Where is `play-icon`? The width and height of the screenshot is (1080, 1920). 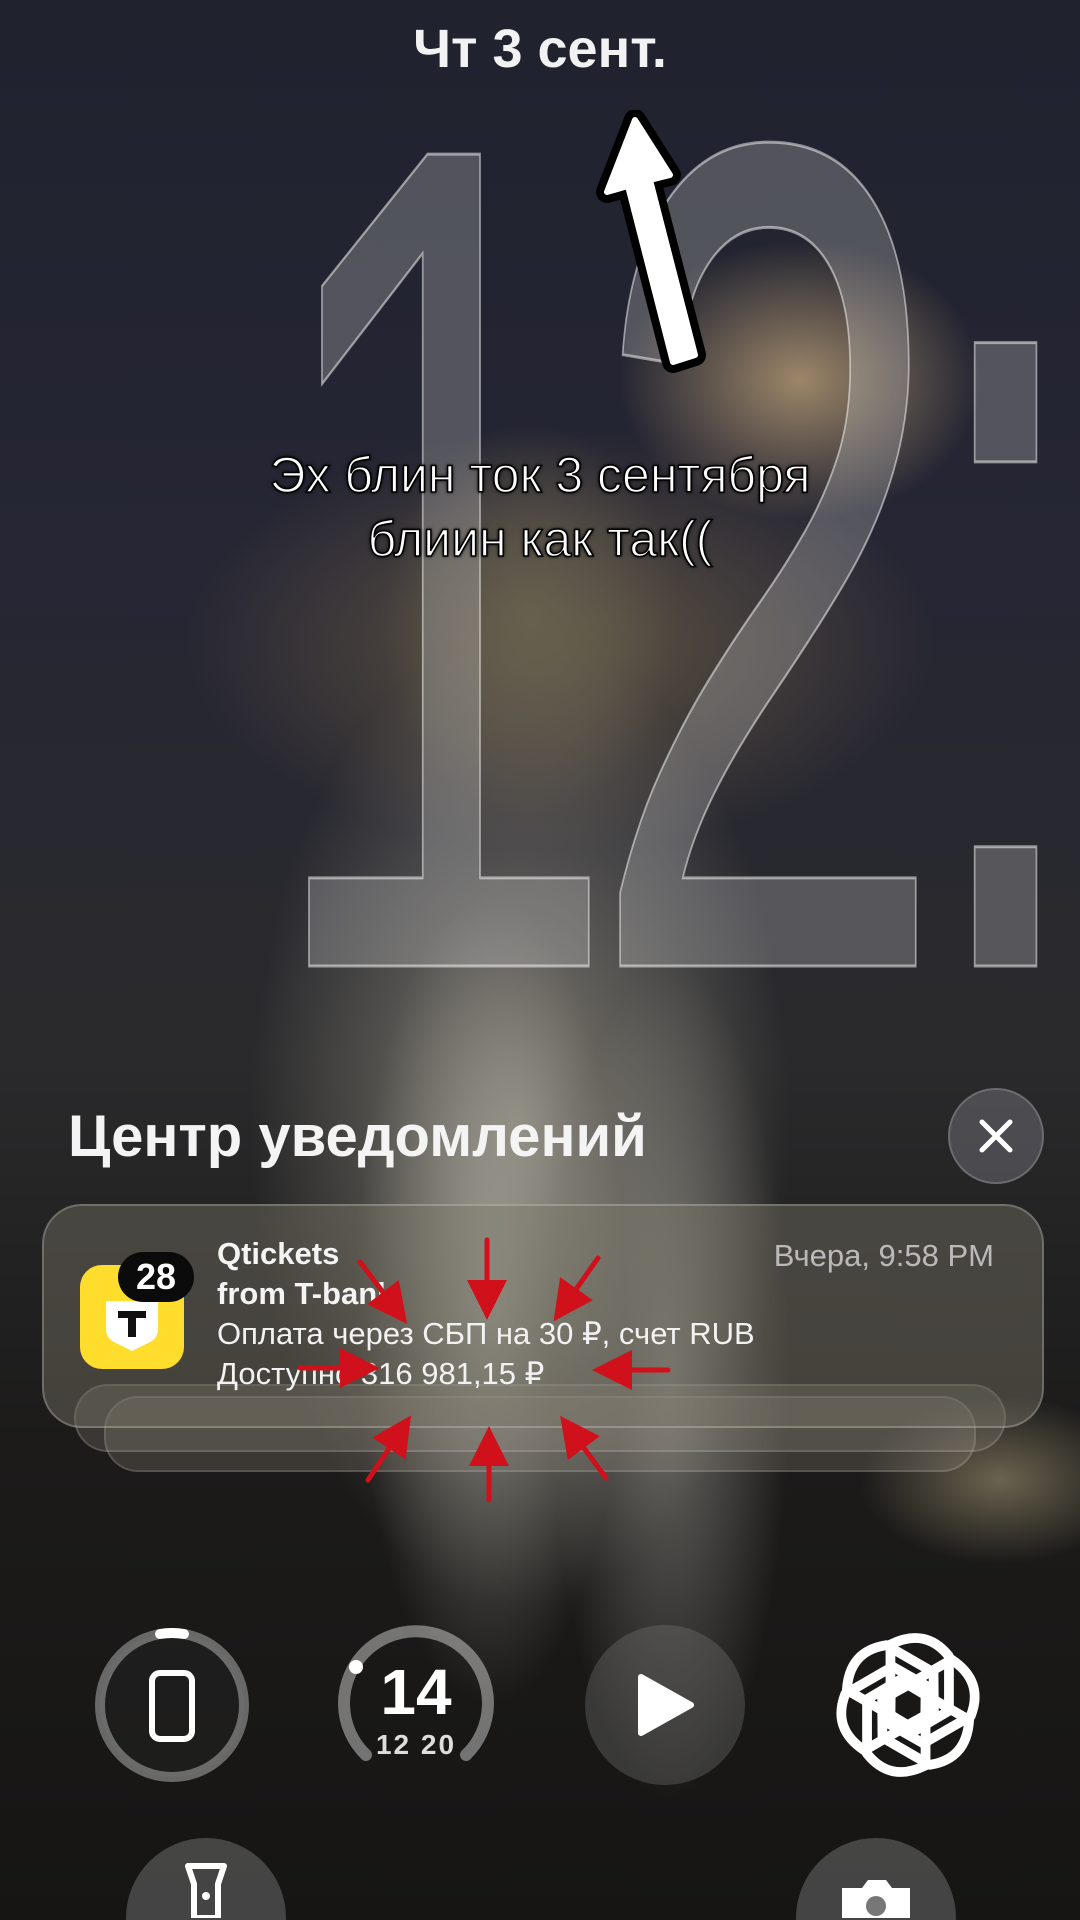 play-icon is located at coordinates (666, 1705).